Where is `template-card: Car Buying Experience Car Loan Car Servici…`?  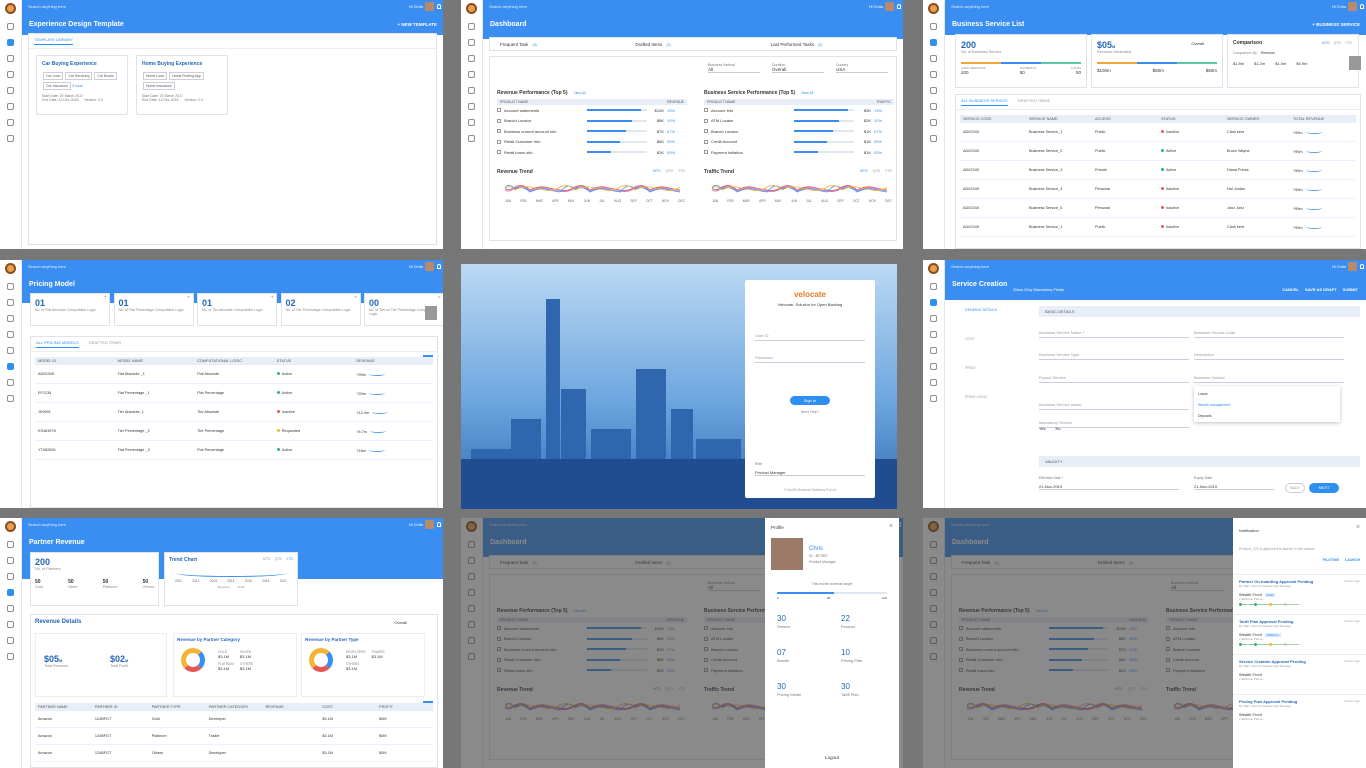
template-card: Car Buying Experience Car Loan Car Servici… is located at coordinates (82, 85).